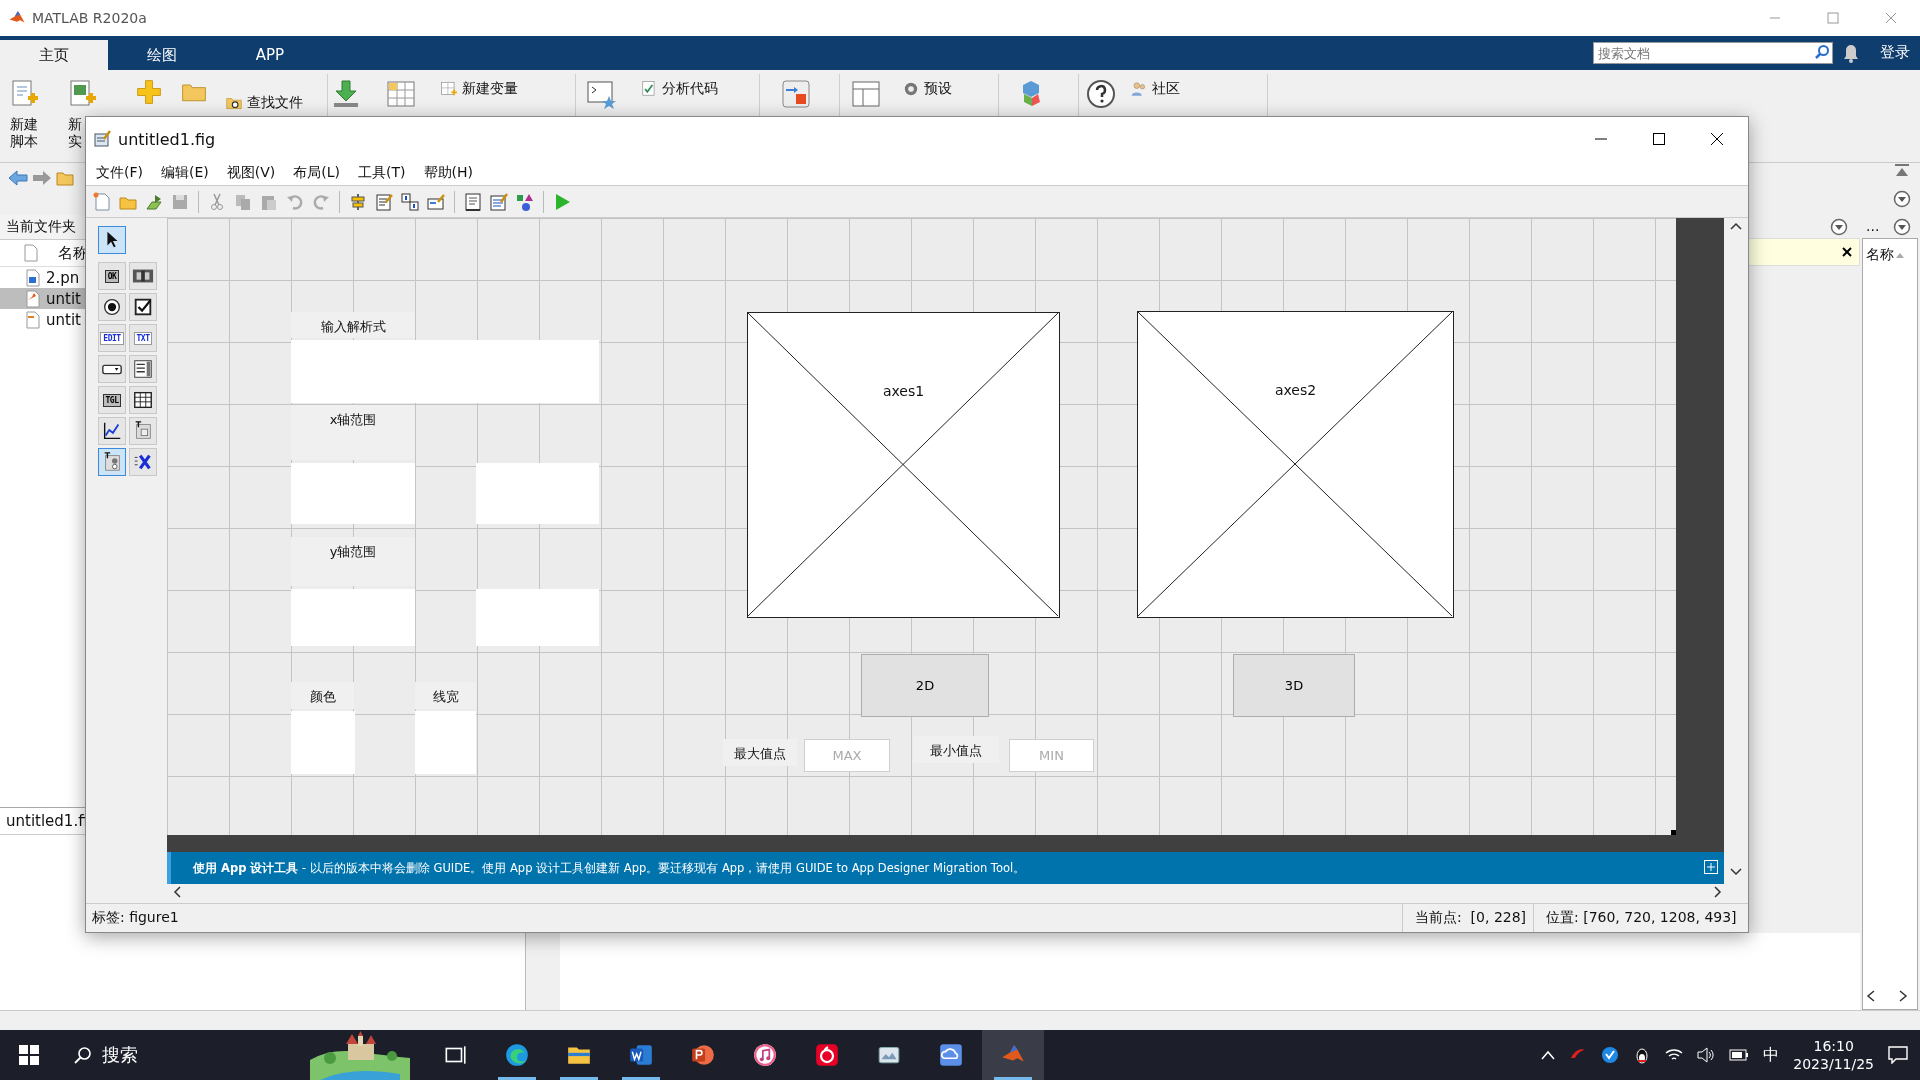 The width and height of the screenshot is (1920, 1080). What do you see at coordinates (866, 94) in the screenshot?
I see `layout-icon` at bounding box center [866, 94].